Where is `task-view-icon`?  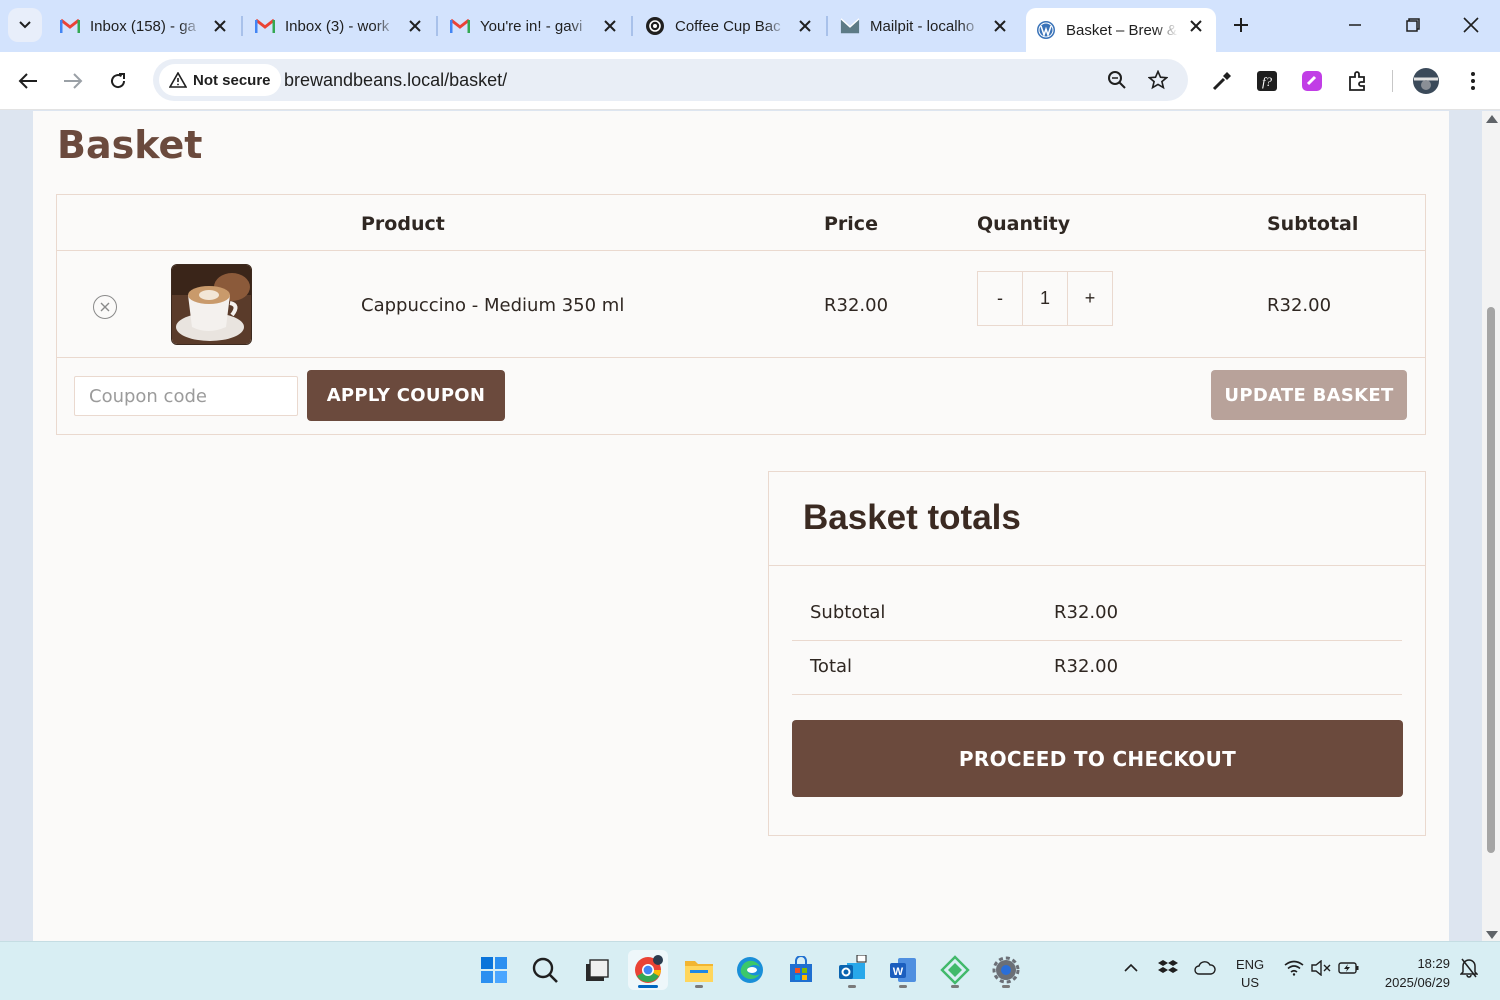
task-view-icon is located at coordinates (597, 970).